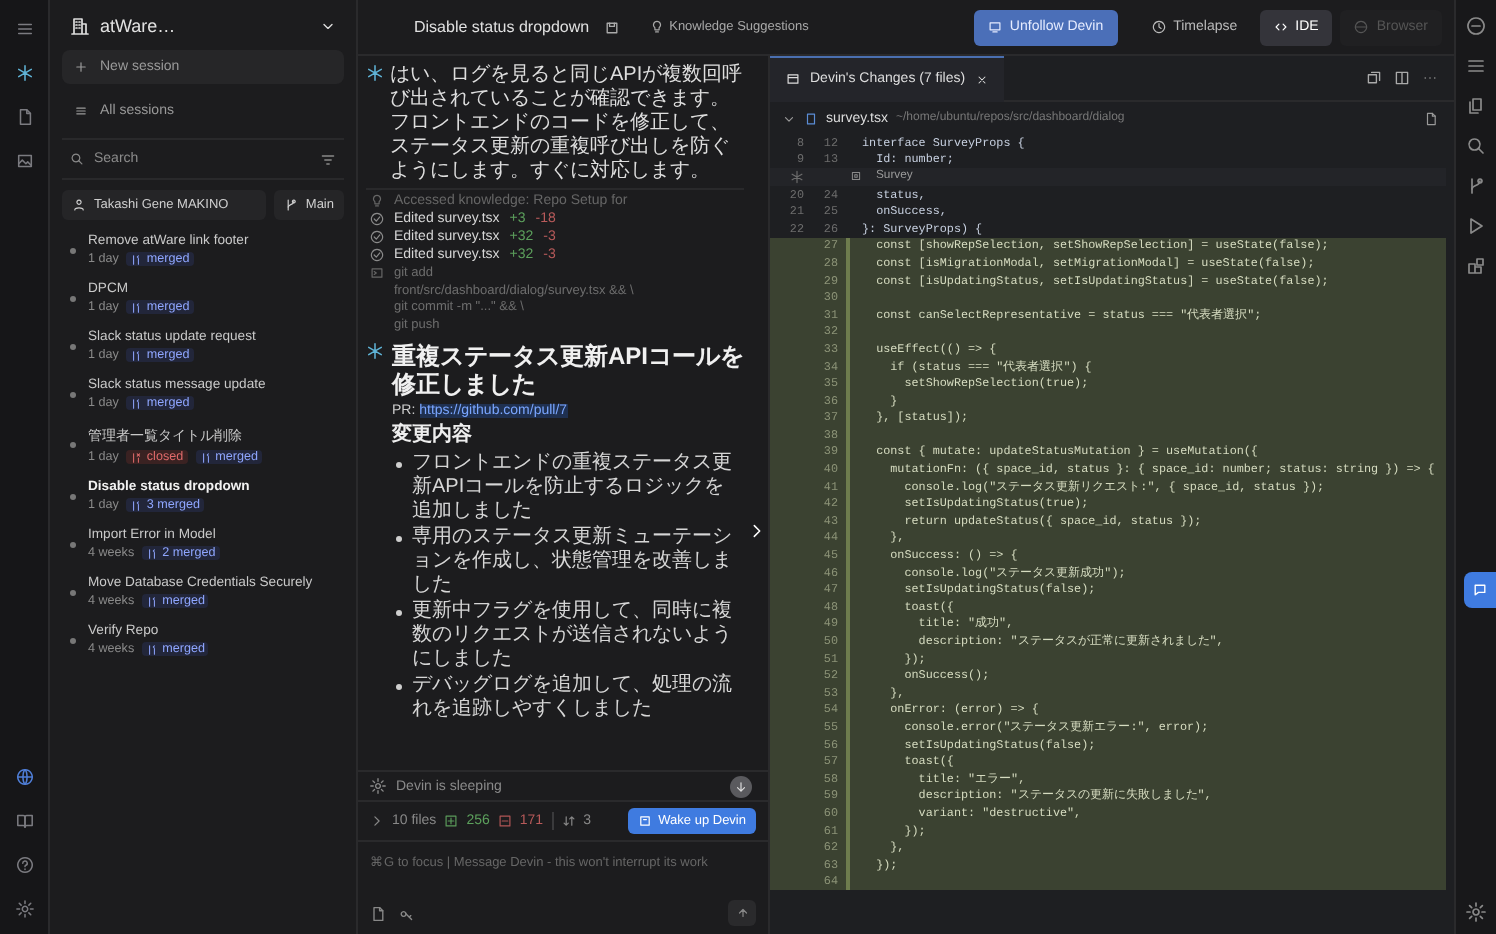 Image resolution: width=1496 pixels, height=934 pixels. I want to click on list-icon, so click(81, 111).